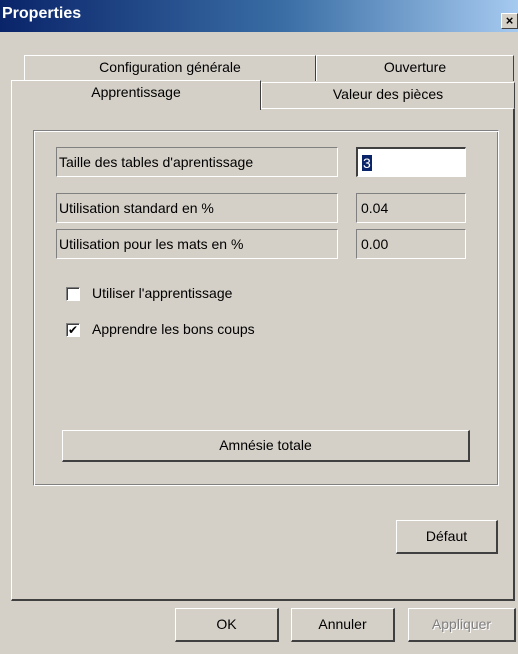 Image resolution: width=518 pixels, height=654 pixels. I want to click on window-title: Properties, so click(42, 13).